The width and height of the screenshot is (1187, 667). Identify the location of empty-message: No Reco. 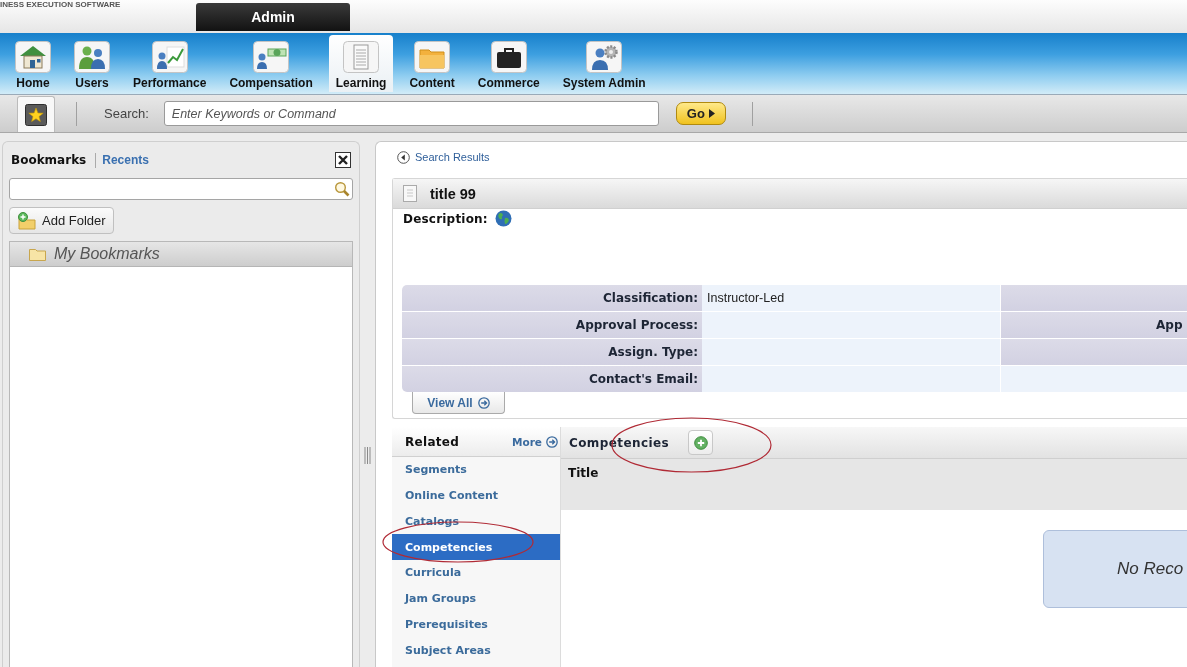
(1115, 569).